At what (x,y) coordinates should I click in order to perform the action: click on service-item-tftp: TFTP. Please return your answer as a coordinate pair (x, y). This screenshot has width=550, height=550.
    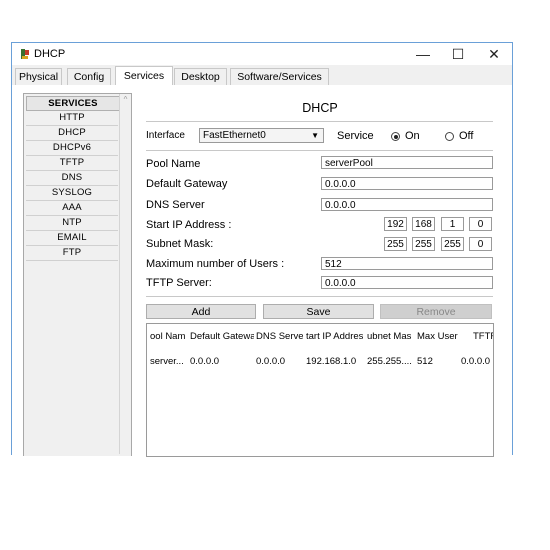
    Looking at the image, I should click on (72, 163).